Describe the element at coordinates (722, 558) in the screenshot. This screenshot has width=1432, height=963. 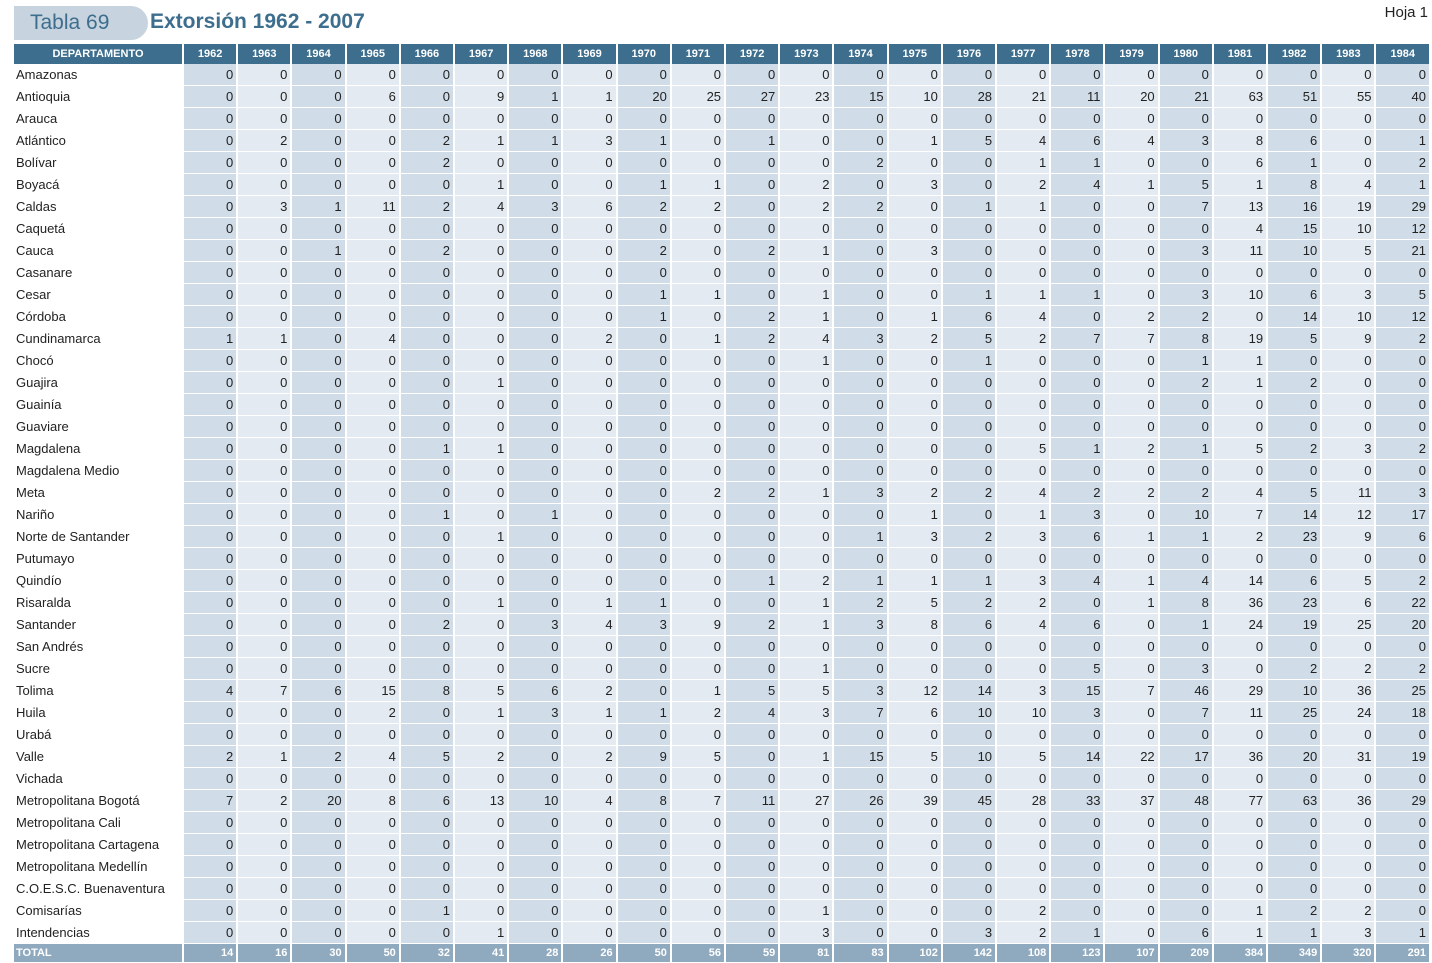
I see `table-row: Putumayo 0 0 0 0 0 0 0 0 0 0 0 0 0 0 0 0 0 0 0 0 0 0 0` at that location.